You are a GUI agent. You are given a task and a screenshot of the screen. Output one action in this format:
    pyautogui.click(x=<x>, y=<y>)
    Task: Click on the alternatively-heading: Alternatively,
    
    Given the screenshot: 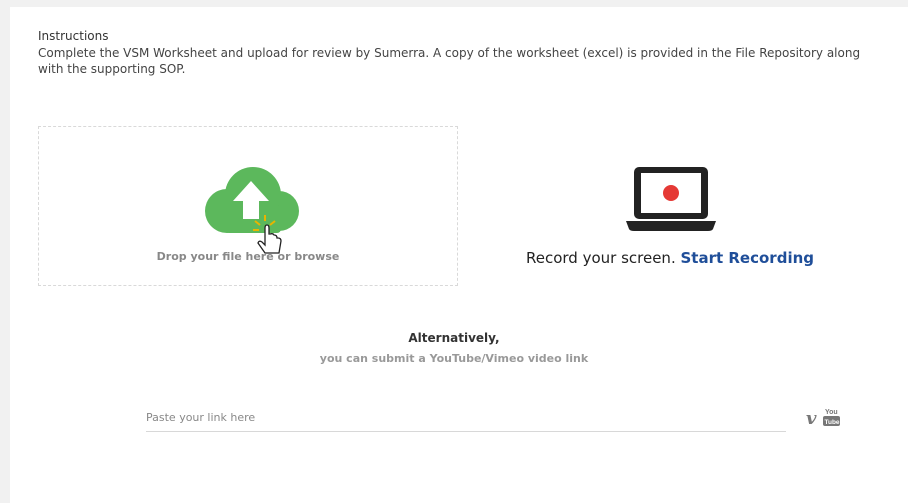 What is the action you would take?
    pyautogui.click(x=454, y=338)
    